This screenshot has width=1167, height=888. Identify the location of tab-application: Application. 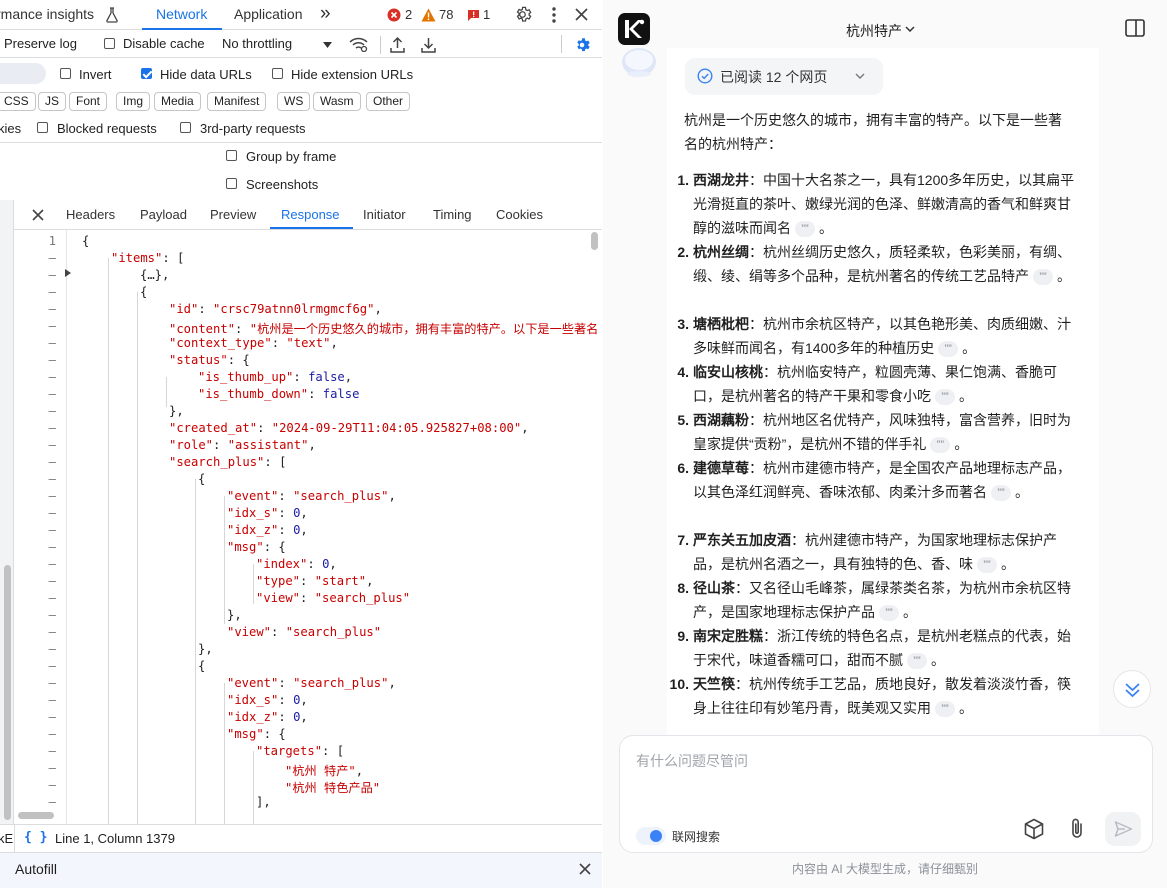
(268, 14).